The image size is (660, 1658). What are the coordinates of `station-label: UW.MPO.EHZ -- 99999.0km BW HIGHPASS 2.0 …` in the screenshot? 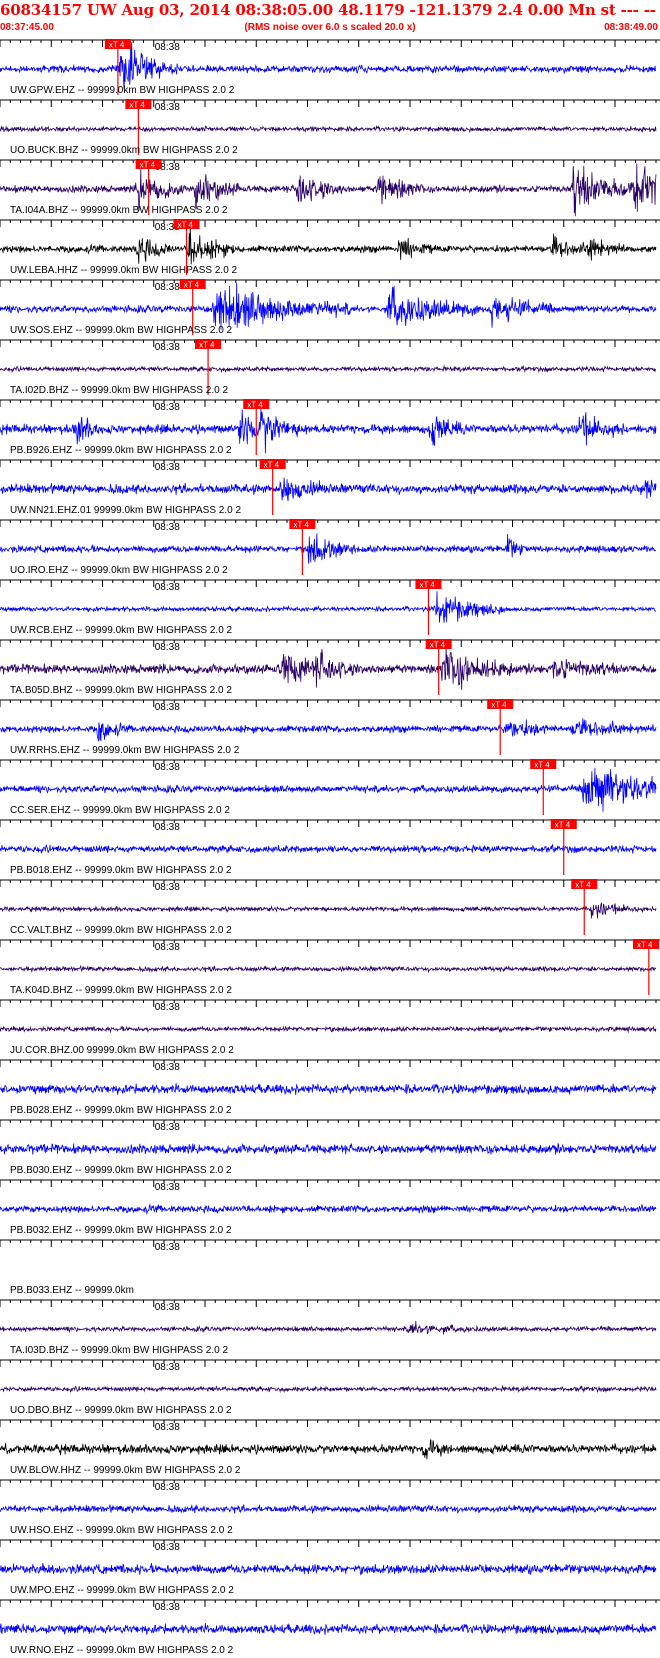 It's located at (122, 1590).